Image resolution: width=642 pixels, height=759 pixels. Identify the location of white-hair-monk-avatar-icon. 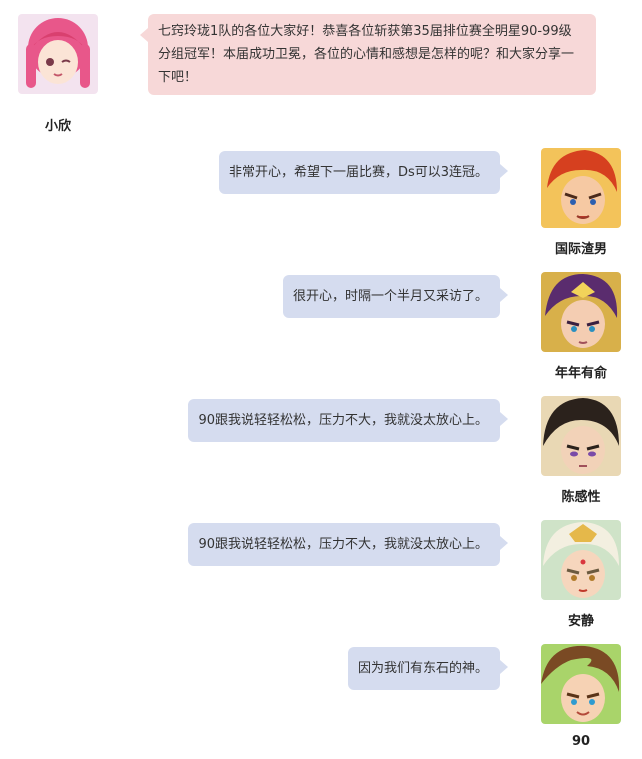
(581, 560).